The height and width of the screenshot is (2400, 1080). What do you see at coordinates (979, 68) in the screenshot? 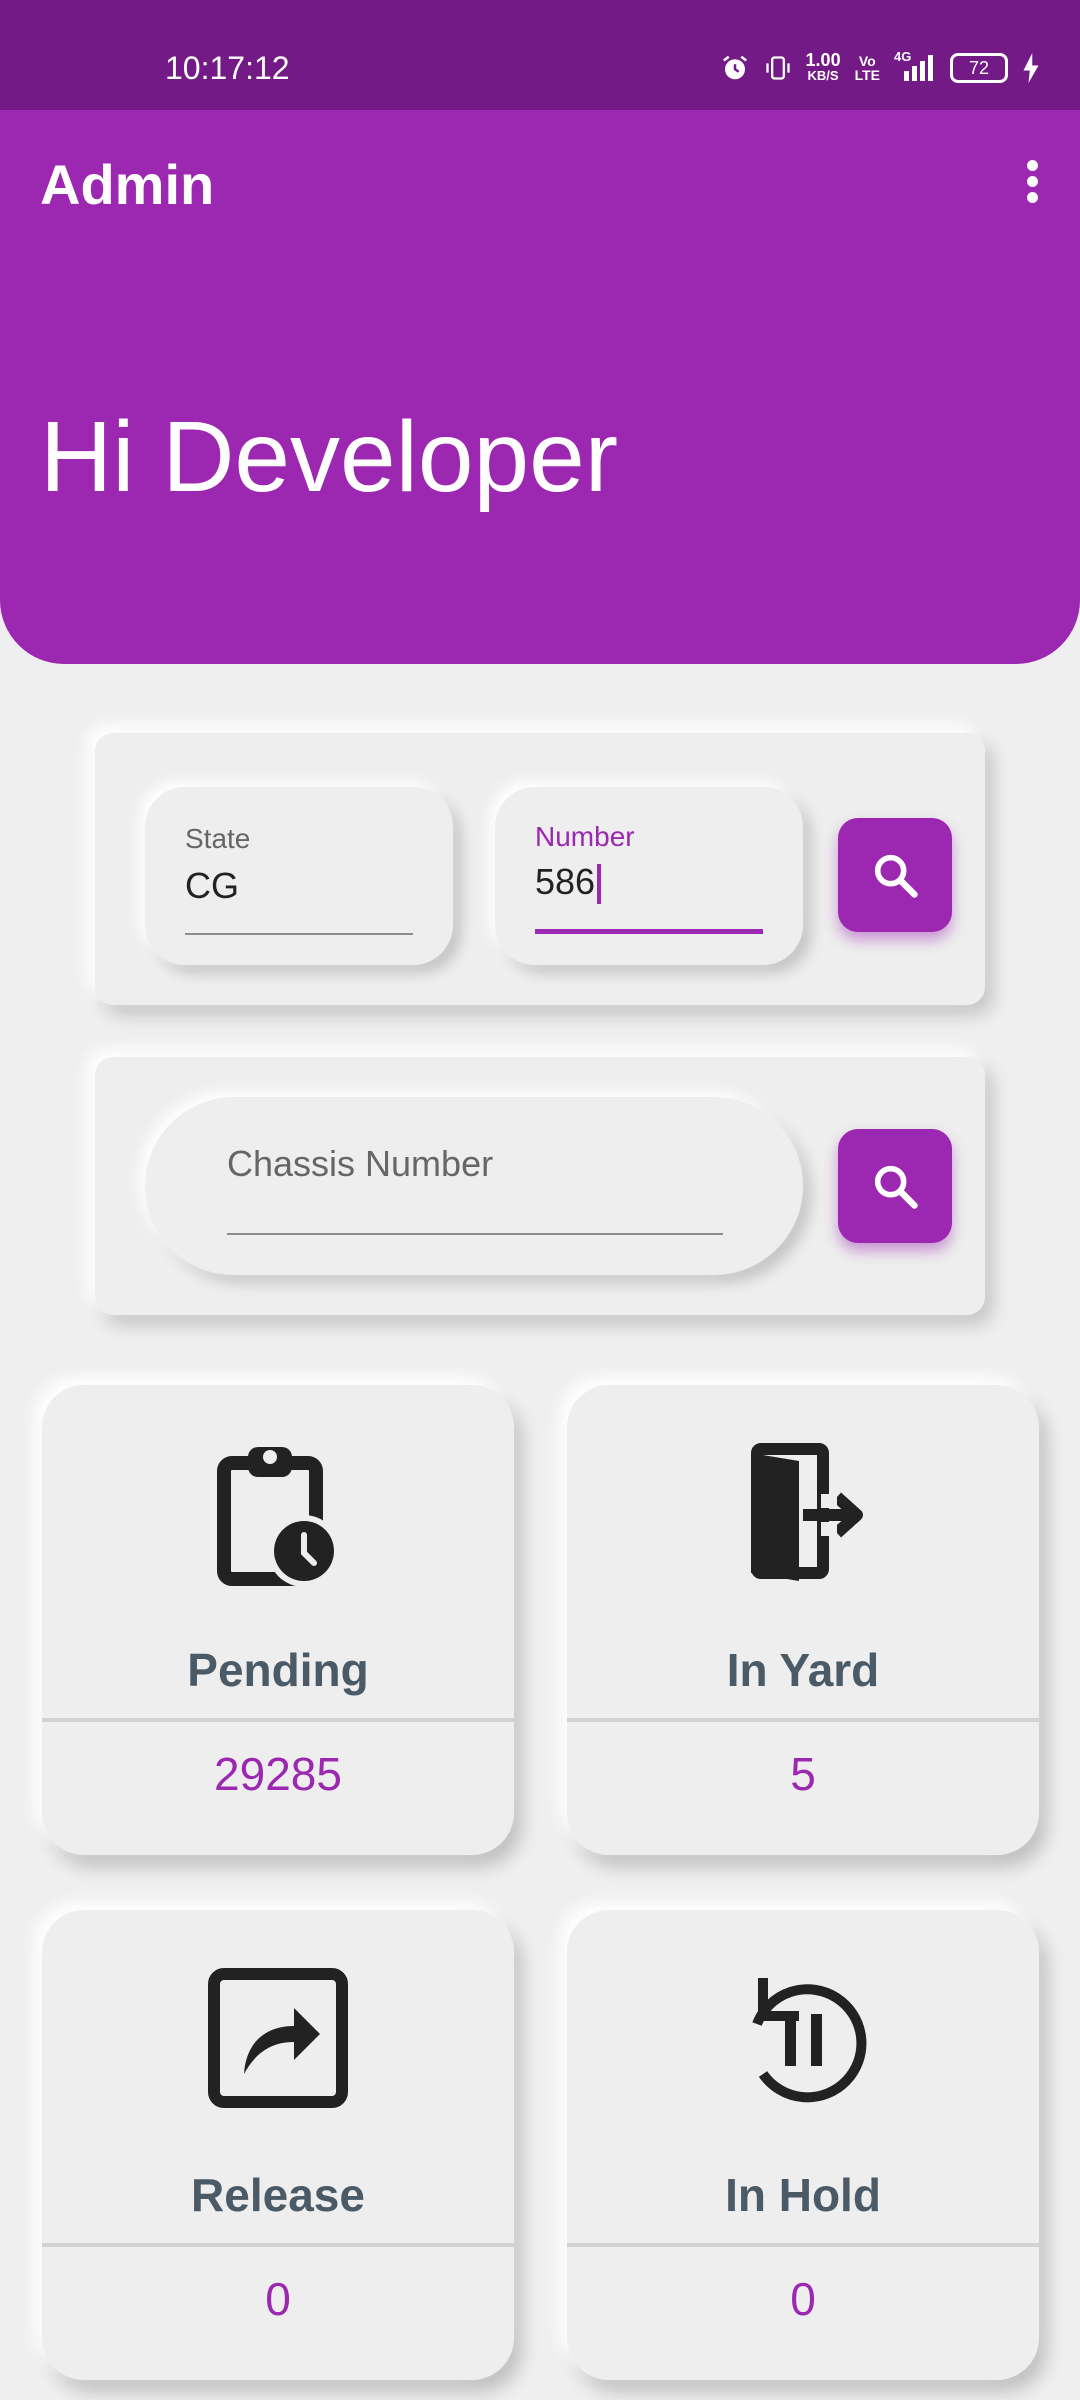
I see `battery-indicator: 72` at bounding box center [979, 68].